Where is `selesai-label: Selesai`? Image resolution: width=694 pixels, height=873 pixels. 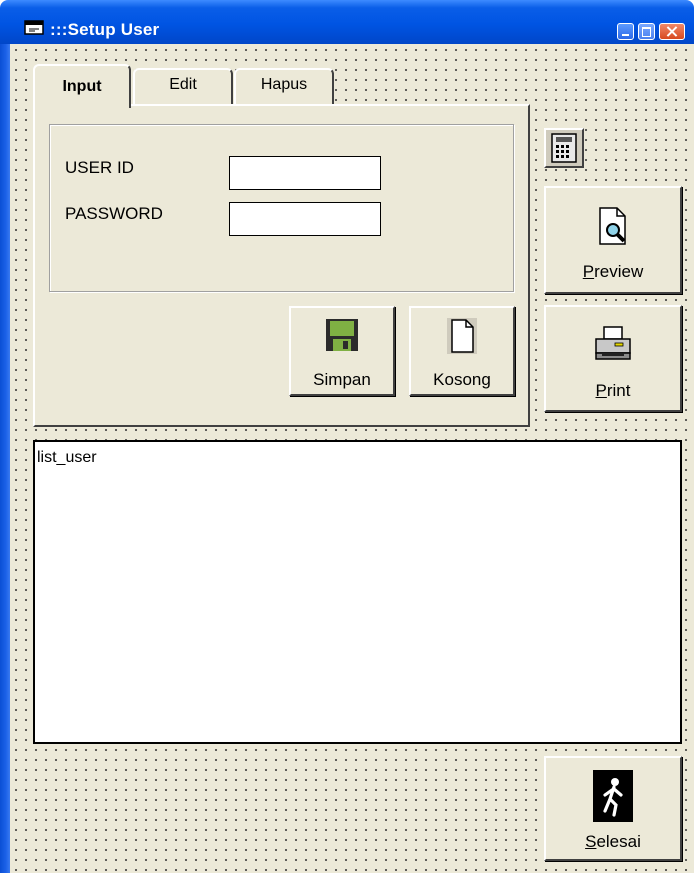
selesai-label: Selesai is located at coordinates (613, 841).